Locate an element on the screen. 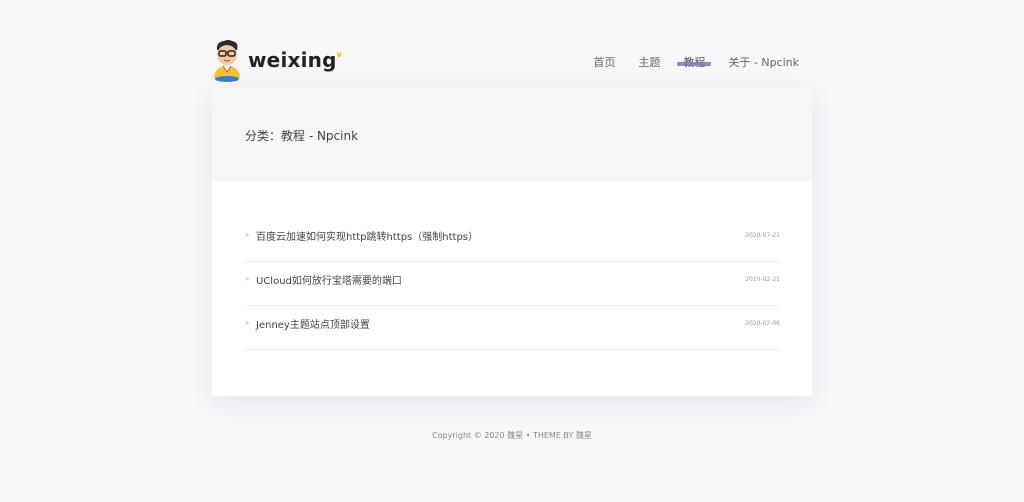 The height and width of the screenshot is (502, 1024). post-date: 2020-02-06 is located at coordinates (762, 323).